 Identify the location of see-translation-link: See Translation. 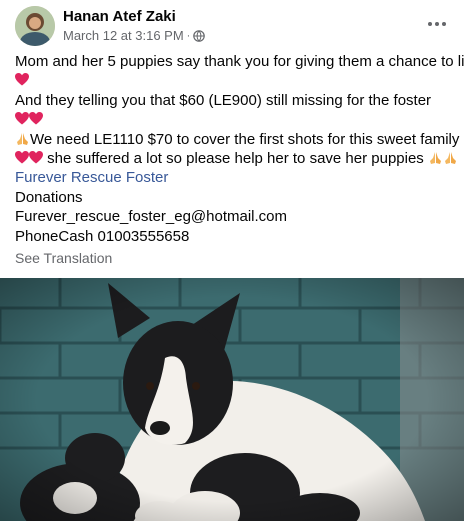
(63, 258).